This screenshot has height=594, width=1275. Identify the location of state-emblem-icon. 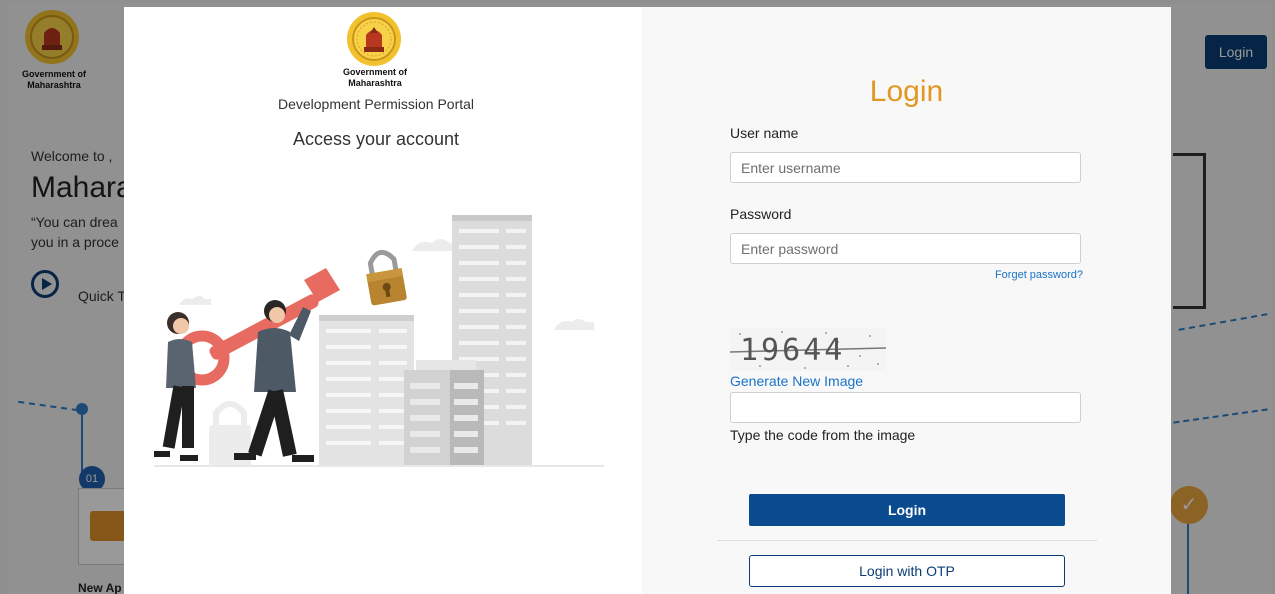
(374, 39).